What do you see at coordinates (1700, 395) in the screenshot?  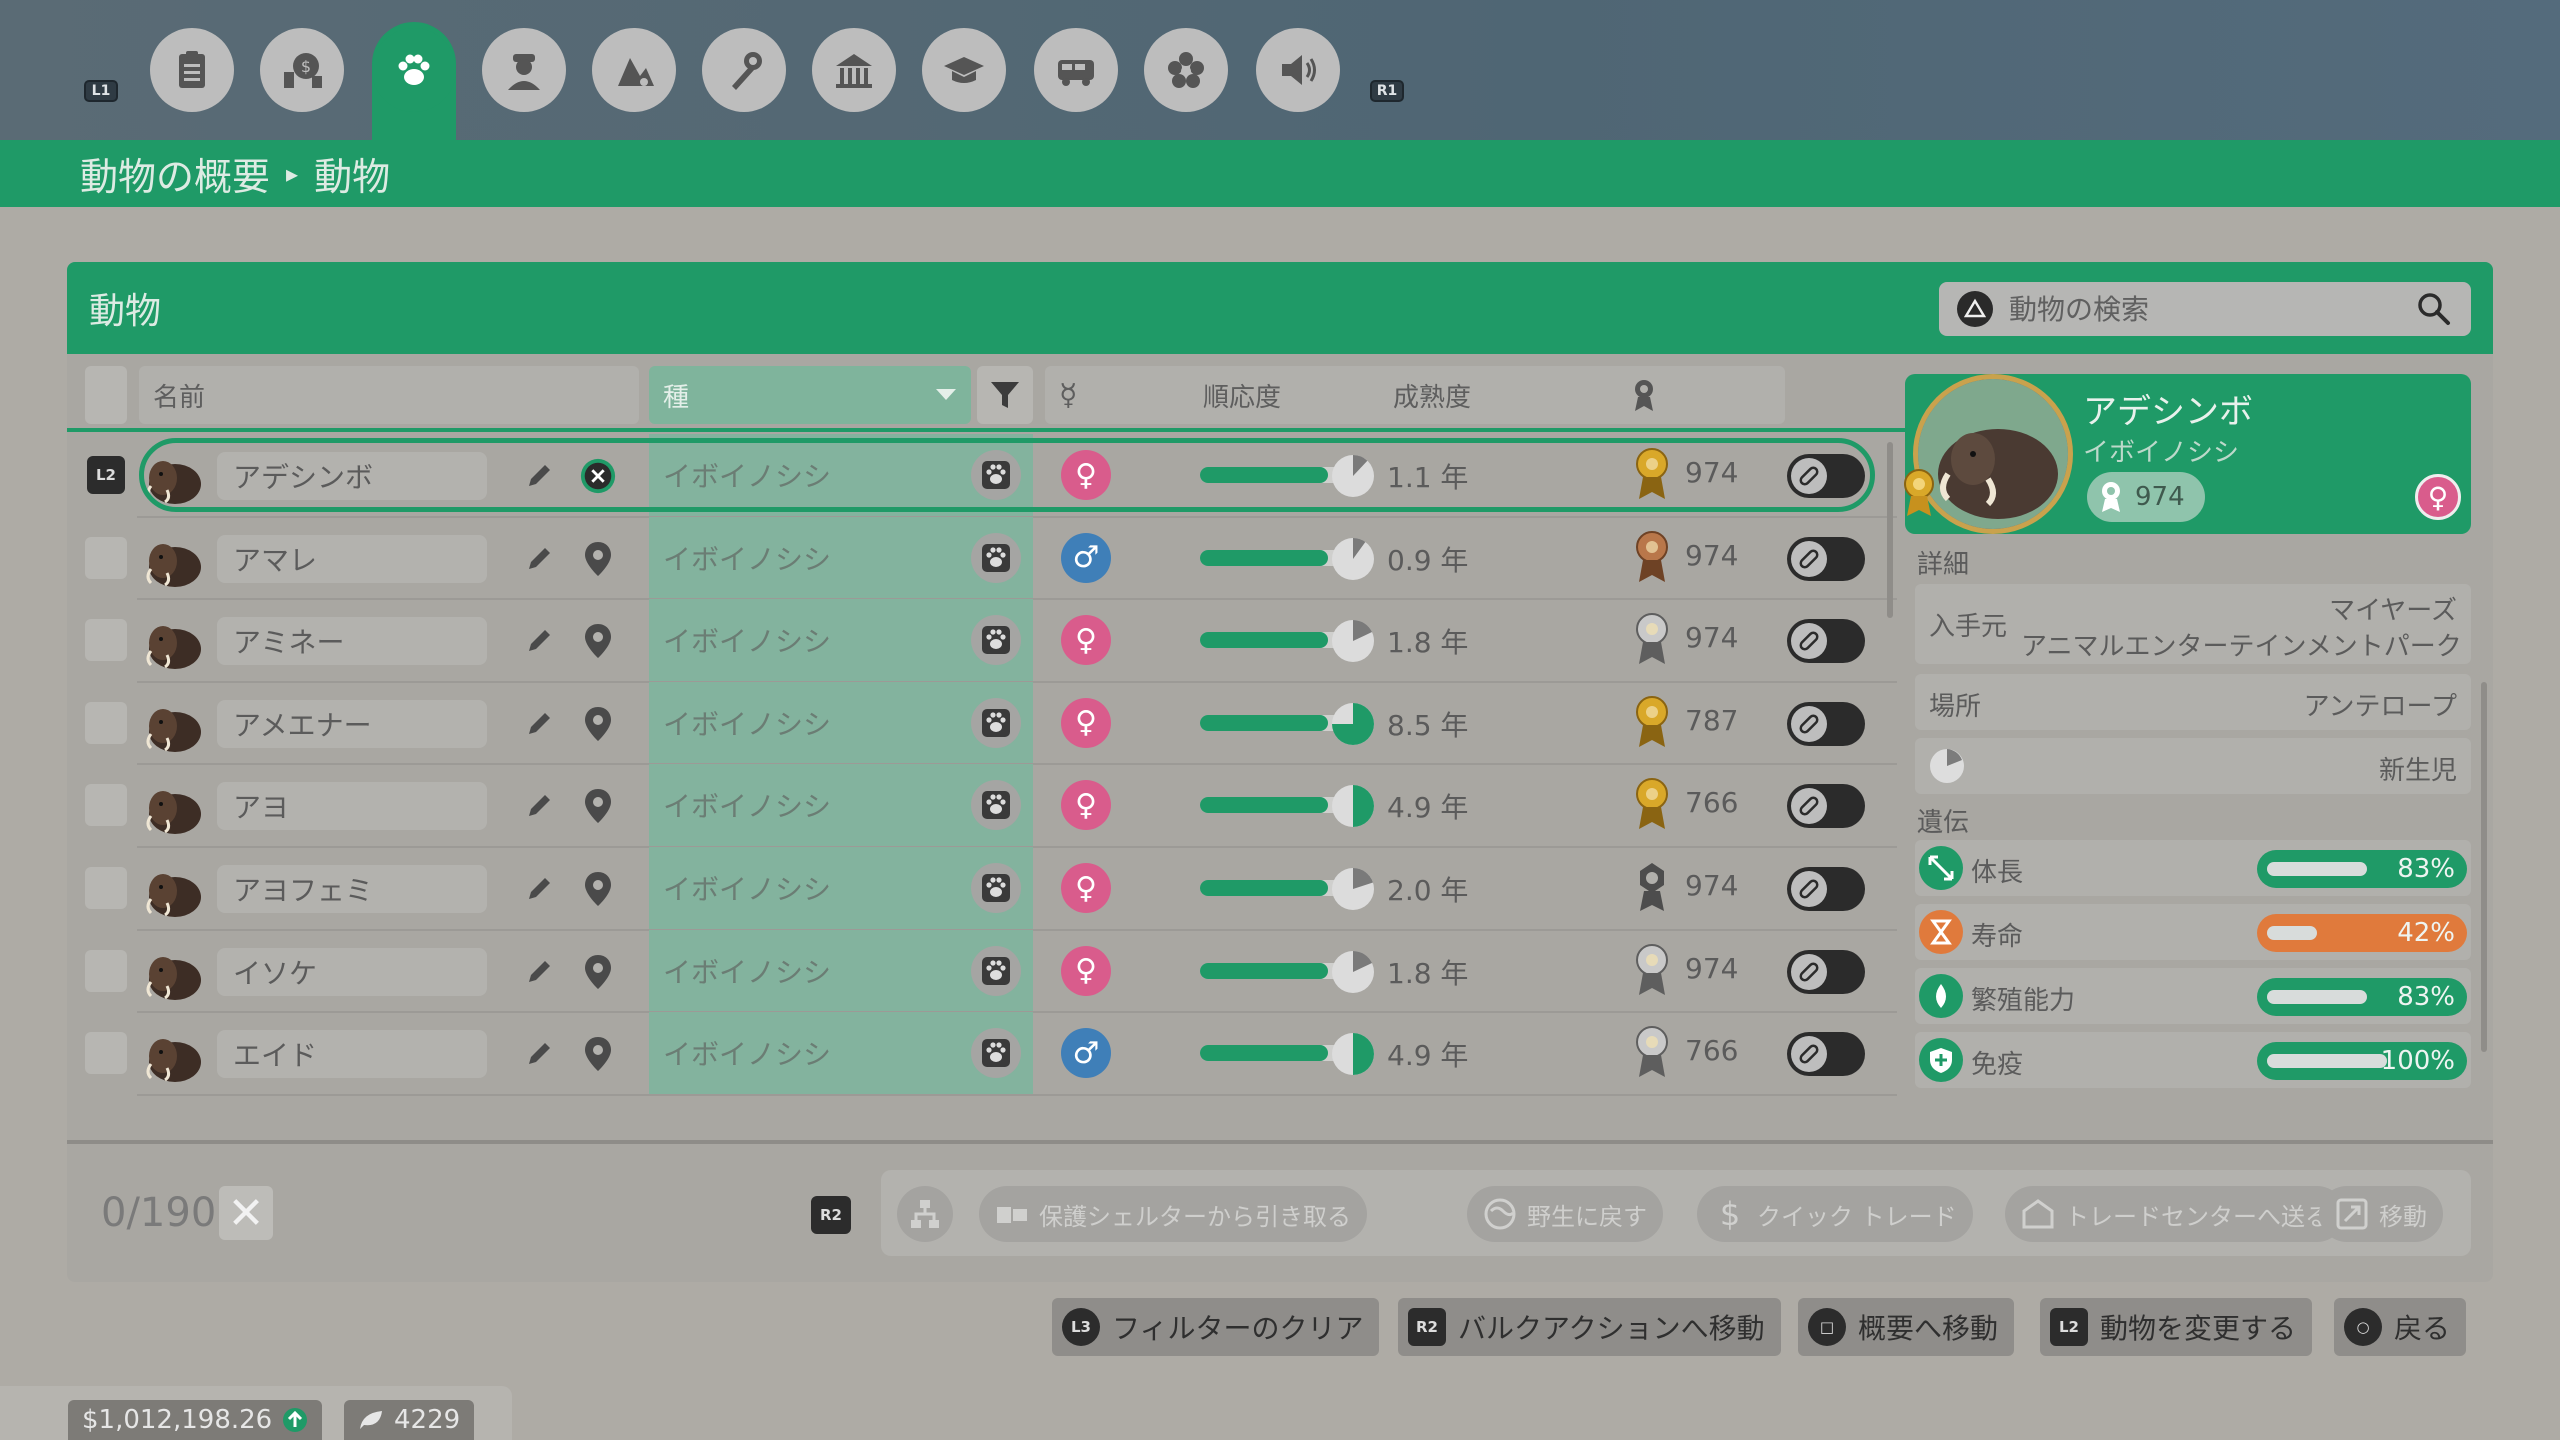 I see `column-header-reputation` at bounding box center [1700, 395].